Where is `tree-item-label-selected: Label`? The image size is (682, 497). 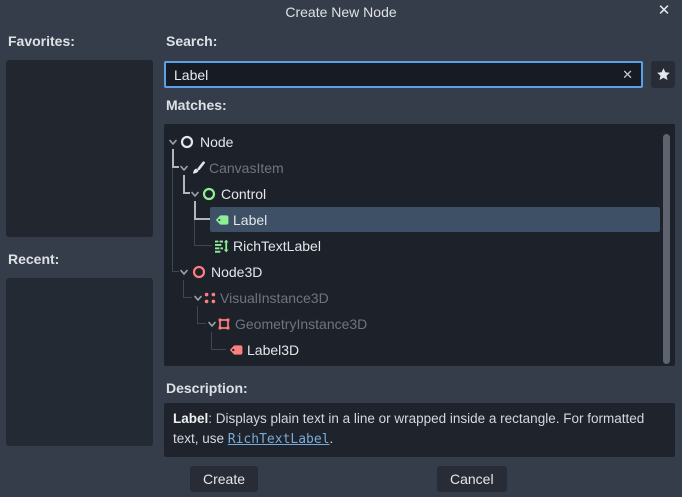
tree-item-label-selected: Label is located at coordinates (419, 220).